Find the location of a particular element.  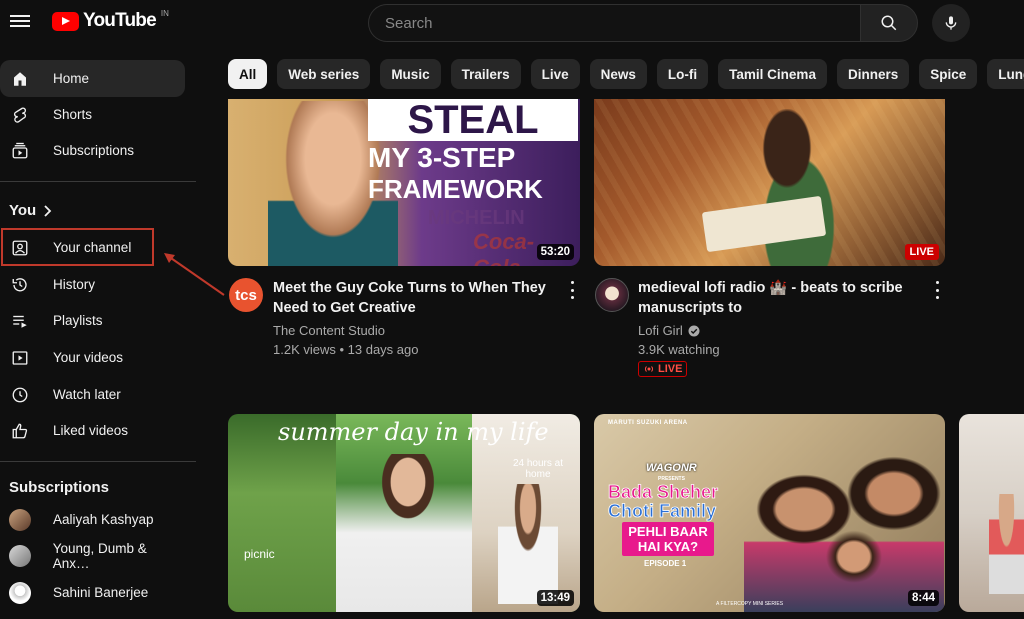

thumbnail-text: Bada Sheher is located at coordinates (663, 492).